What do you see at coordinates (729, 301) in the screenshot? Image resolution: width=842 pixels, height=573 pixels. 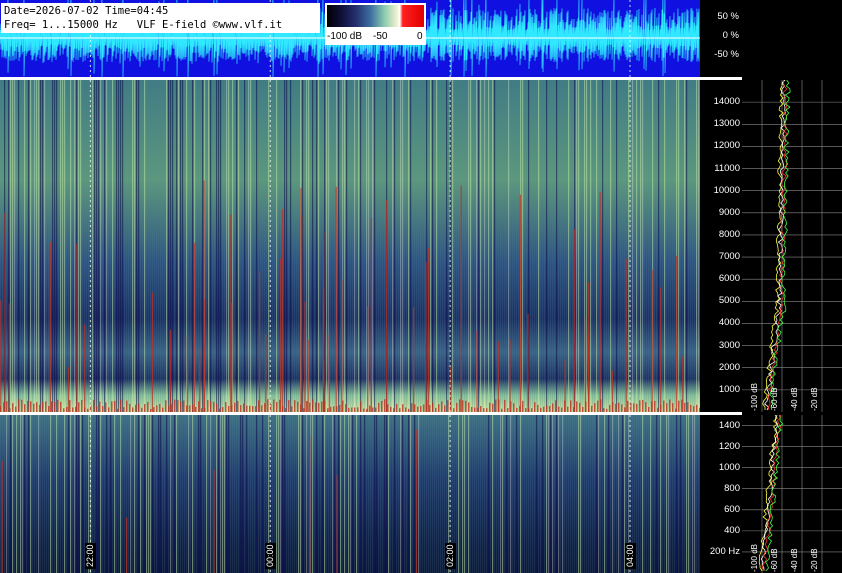 I see `frequency-tick-label: 5000` at bounding box center [729, 301].